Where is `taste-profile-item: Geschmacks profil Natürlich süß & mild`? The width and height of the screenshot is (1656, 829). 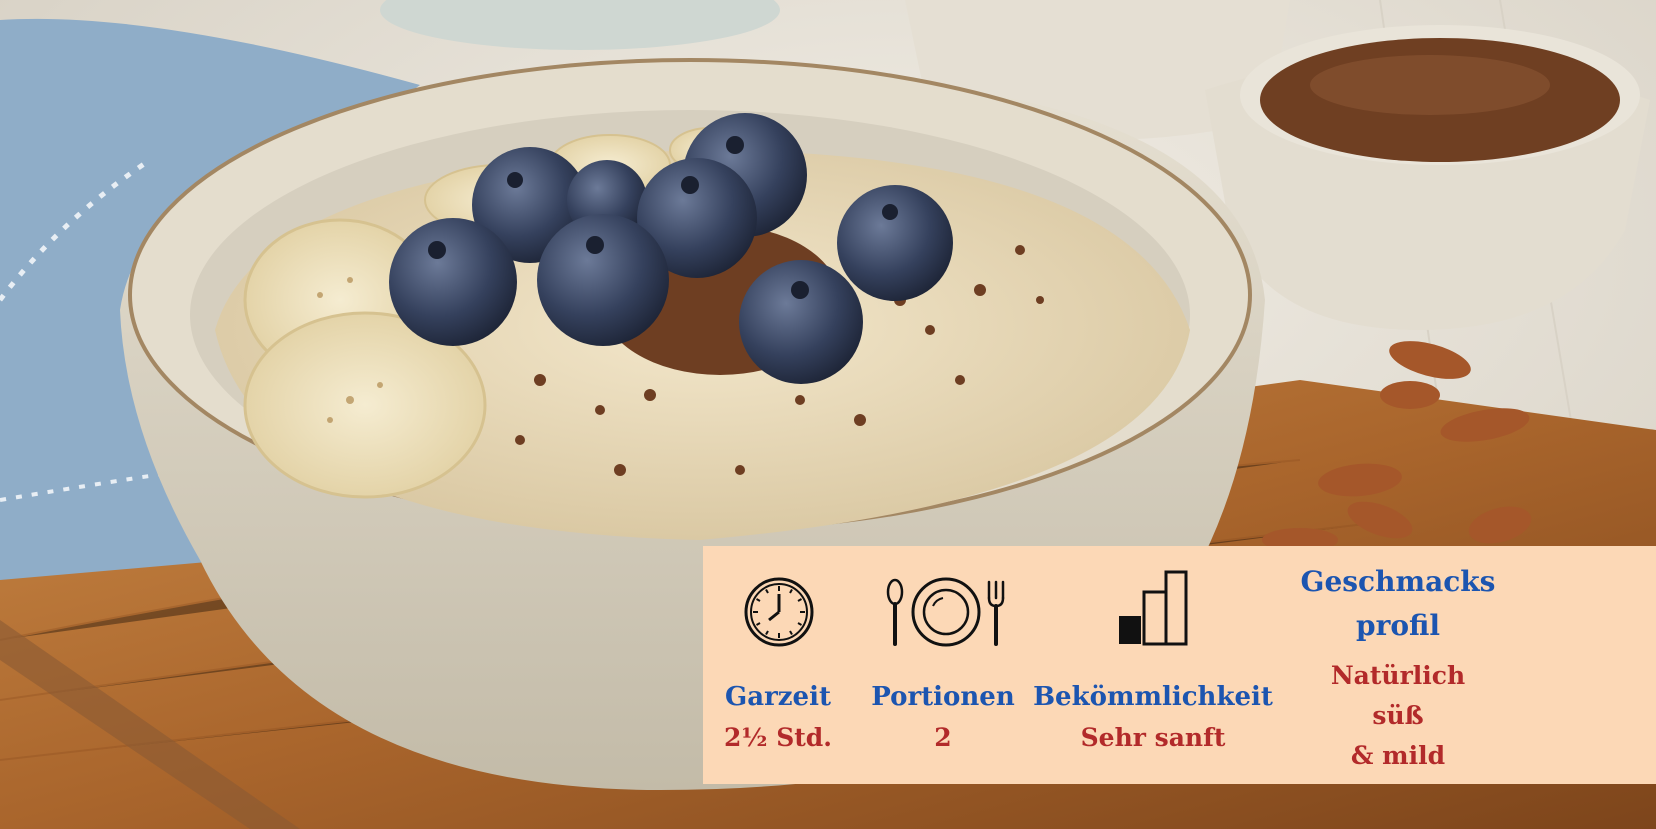
taste-profile-item: Geschmacks profil Natürlich süß & mild is located at coordinates (1398, 665).